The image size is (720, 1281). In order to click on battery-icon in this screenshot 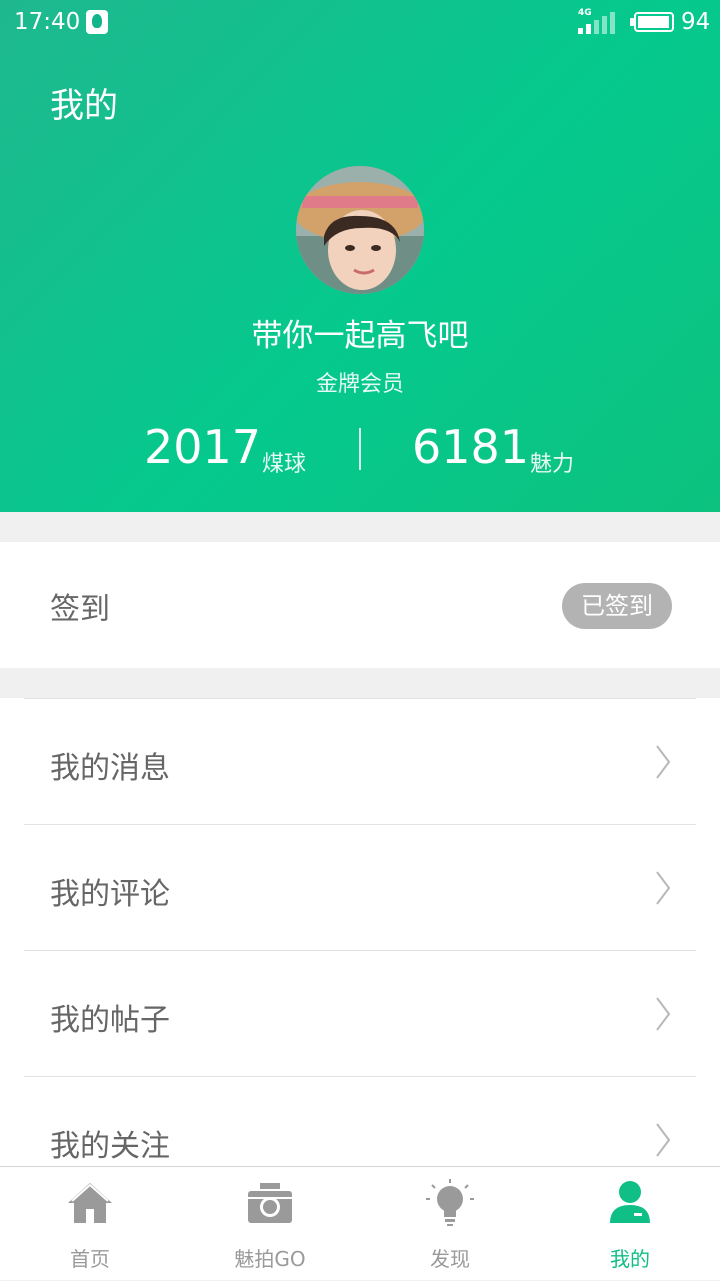, I will do `click(652, 22)`.